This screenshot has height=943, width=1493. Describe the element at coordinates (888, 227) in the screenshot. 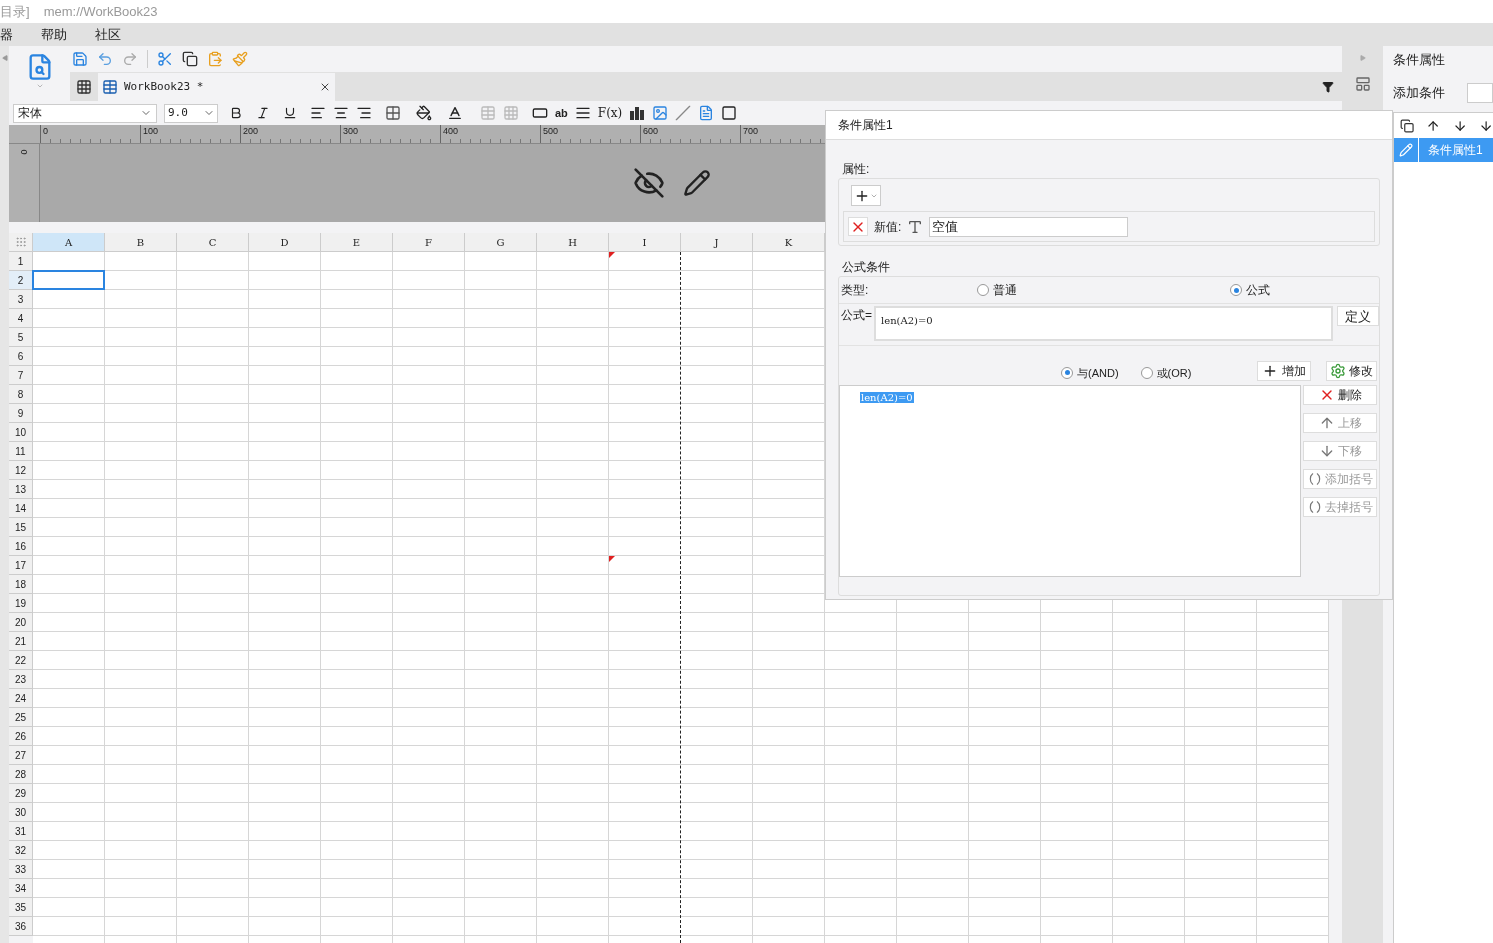

I see `property-label: 新值:` at that location.